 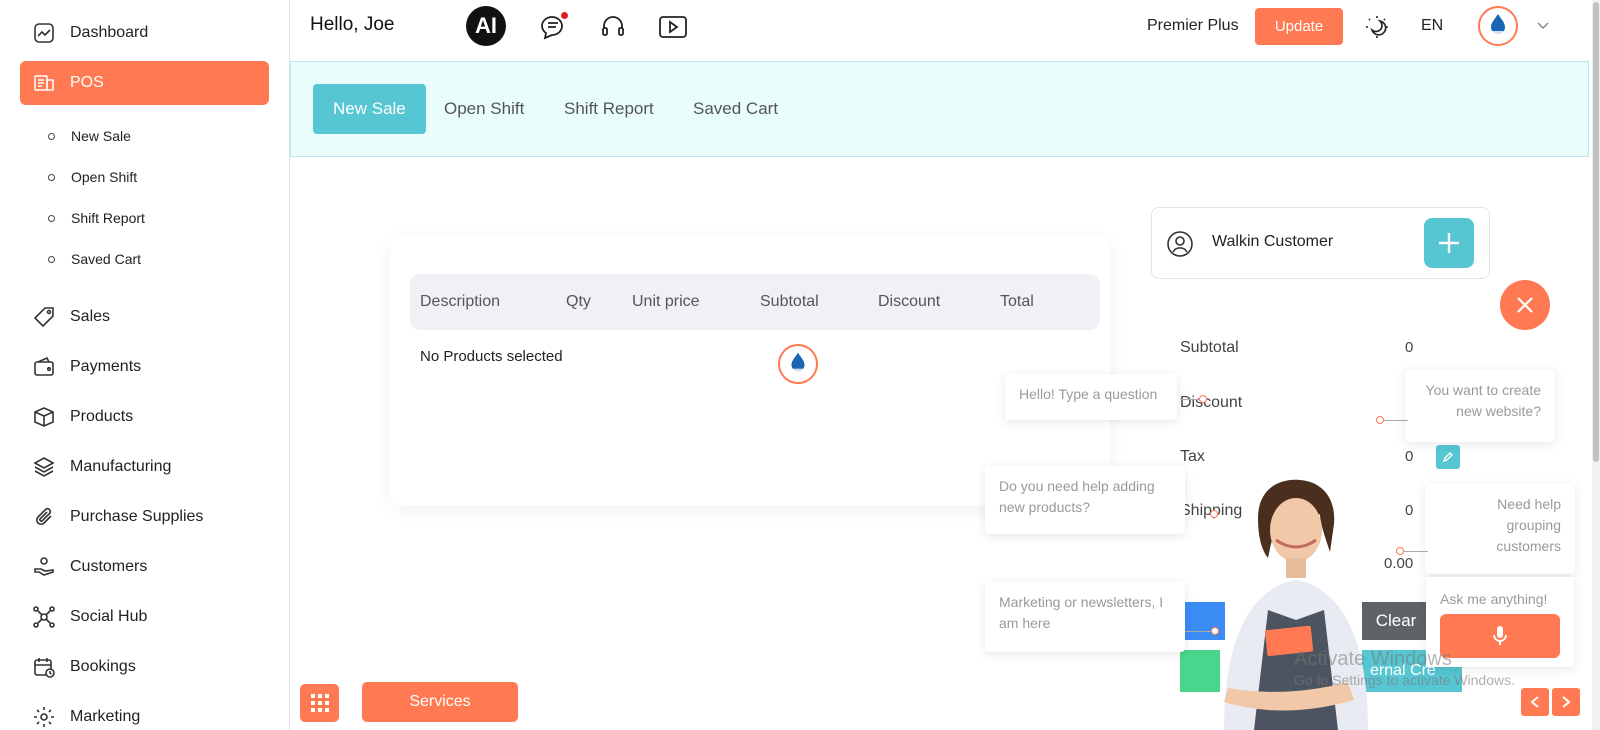 What do you see at coordinates (101, 136) in the screenshot?
I see `sidebar-subitem-label: New Sale` at bounding box center [101, 136].